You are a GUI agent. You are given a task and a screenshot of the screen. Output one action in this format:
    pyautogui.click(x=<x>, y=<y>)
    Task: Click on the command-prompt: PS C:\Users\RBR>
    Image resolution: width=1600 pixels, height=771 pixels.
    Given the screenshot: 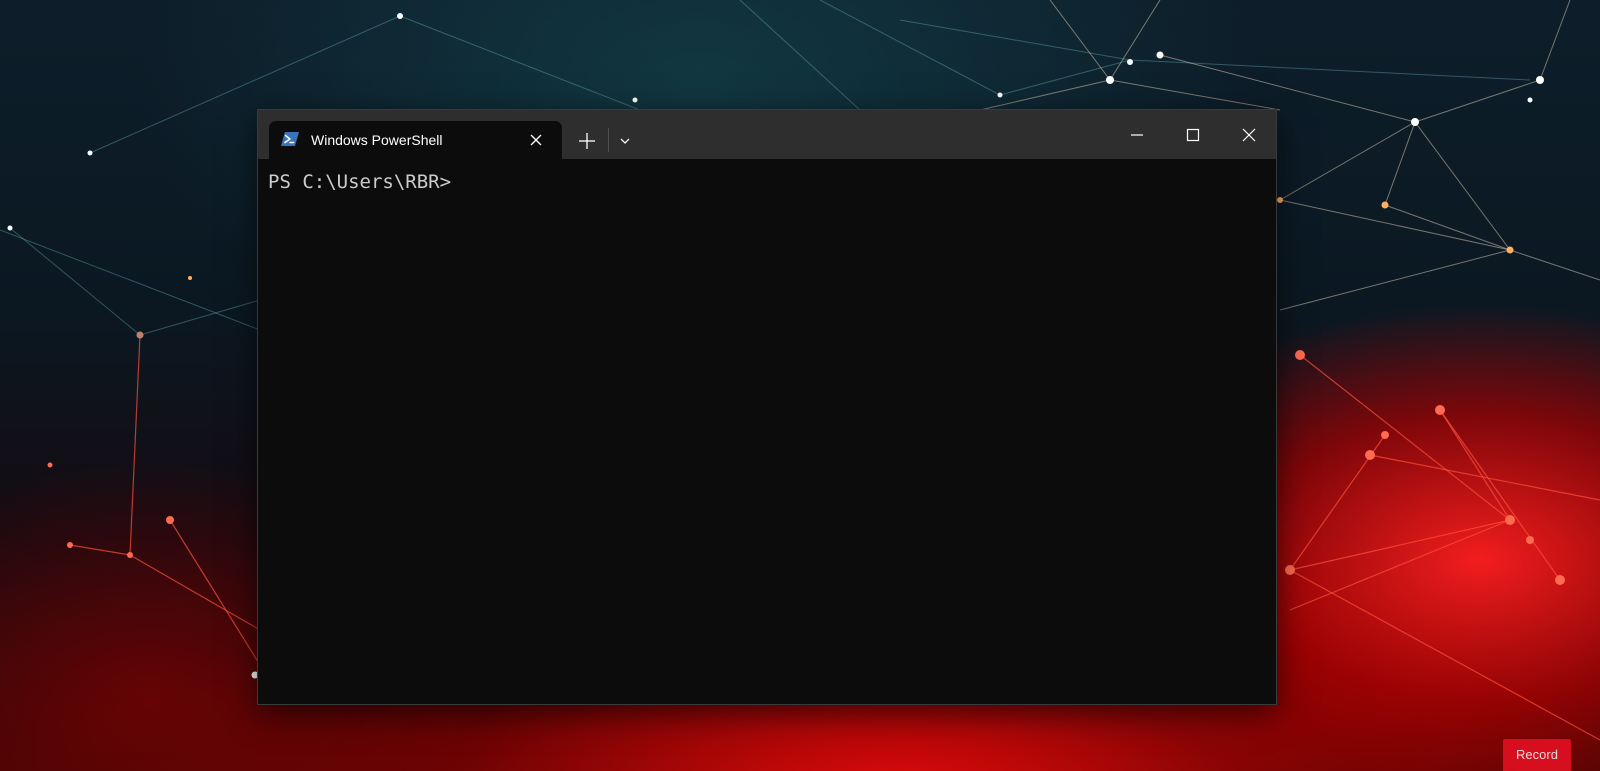 What is the action you would take?
    pyautogui.click(x=360, y=182)
    